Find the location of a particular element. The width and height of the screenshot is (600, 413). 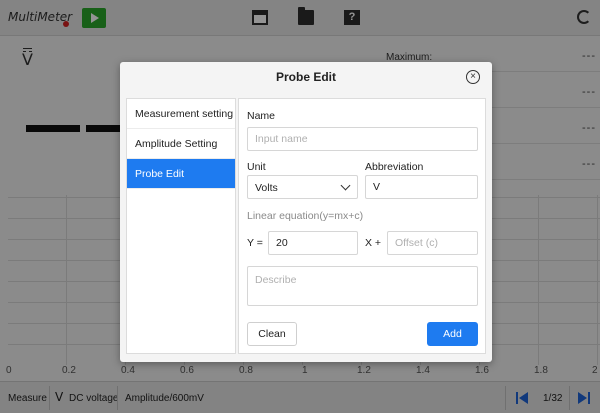

x-plus-label: X + is located at coordinates (373, 243).